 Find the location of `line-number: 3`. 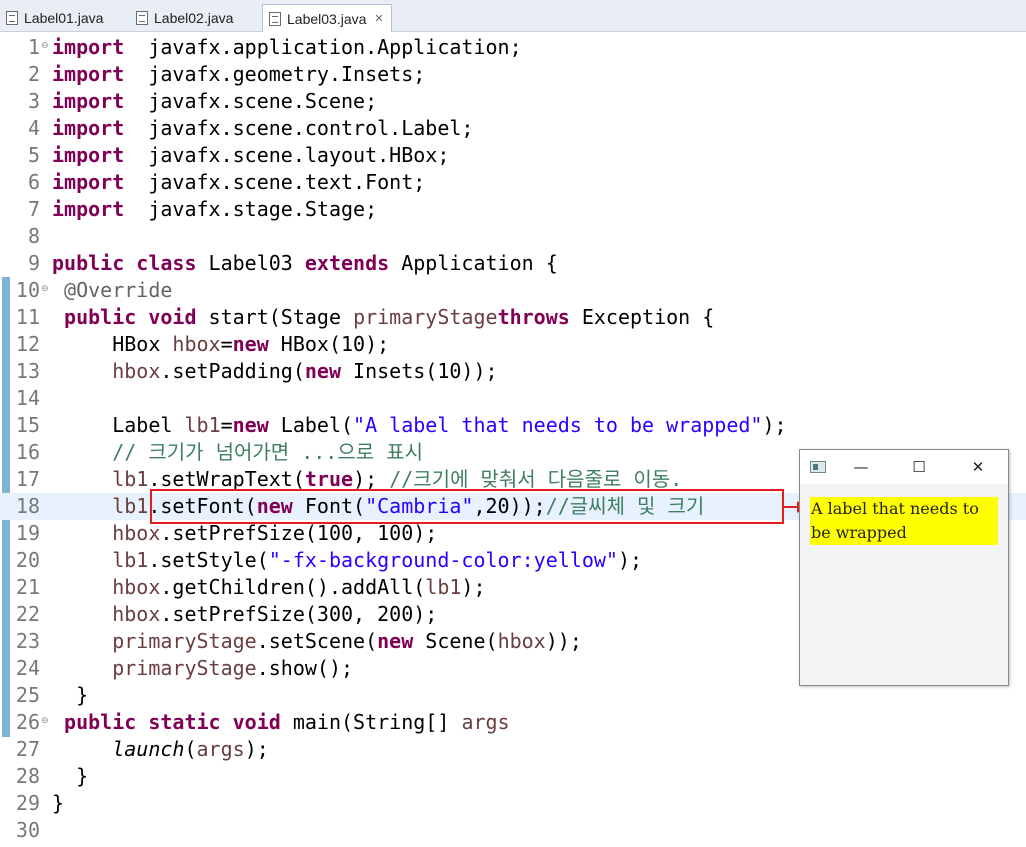

line-number: 3 is located at coordinates (33, 101).